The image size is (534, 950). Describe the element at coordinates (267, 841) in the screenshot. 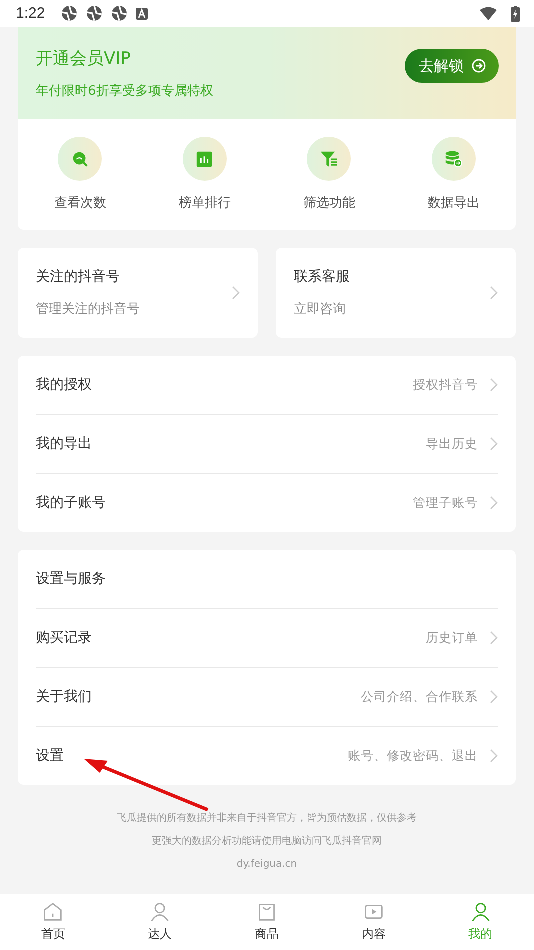

I see `footer-text: 更强大的数据分析功能请使用电脑访问飞瓜抖音官网` at that location.